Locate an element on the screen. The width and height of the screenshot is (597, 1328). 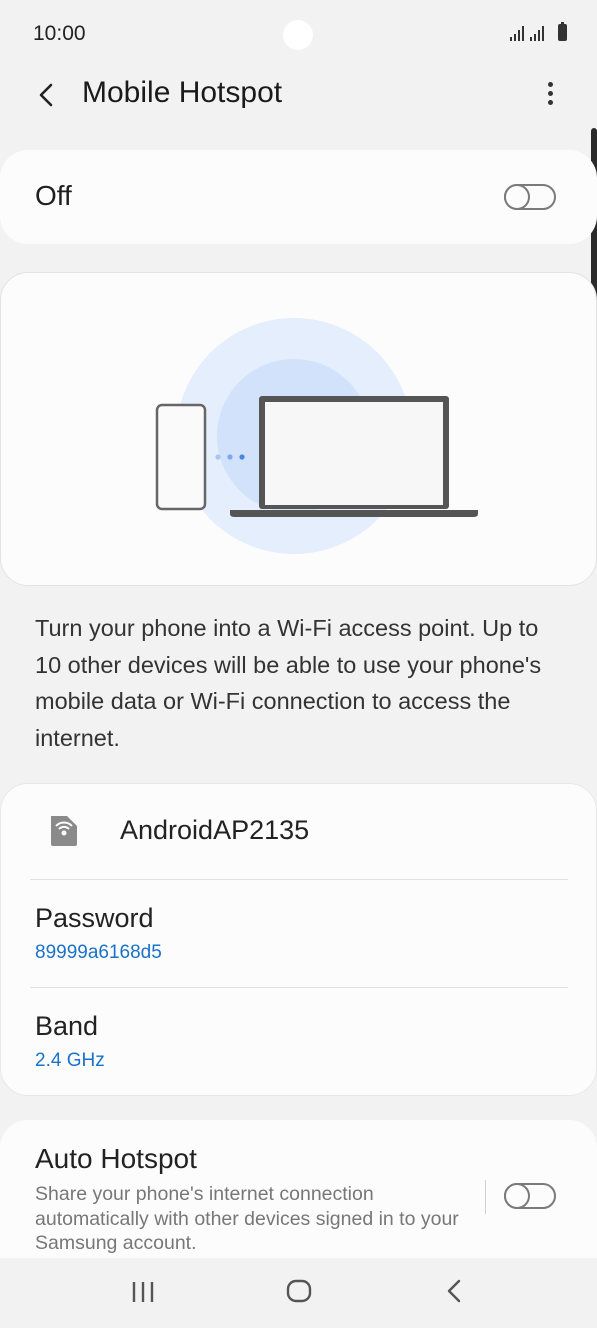
more-vertical-icon is located at coordinates (550, 93).